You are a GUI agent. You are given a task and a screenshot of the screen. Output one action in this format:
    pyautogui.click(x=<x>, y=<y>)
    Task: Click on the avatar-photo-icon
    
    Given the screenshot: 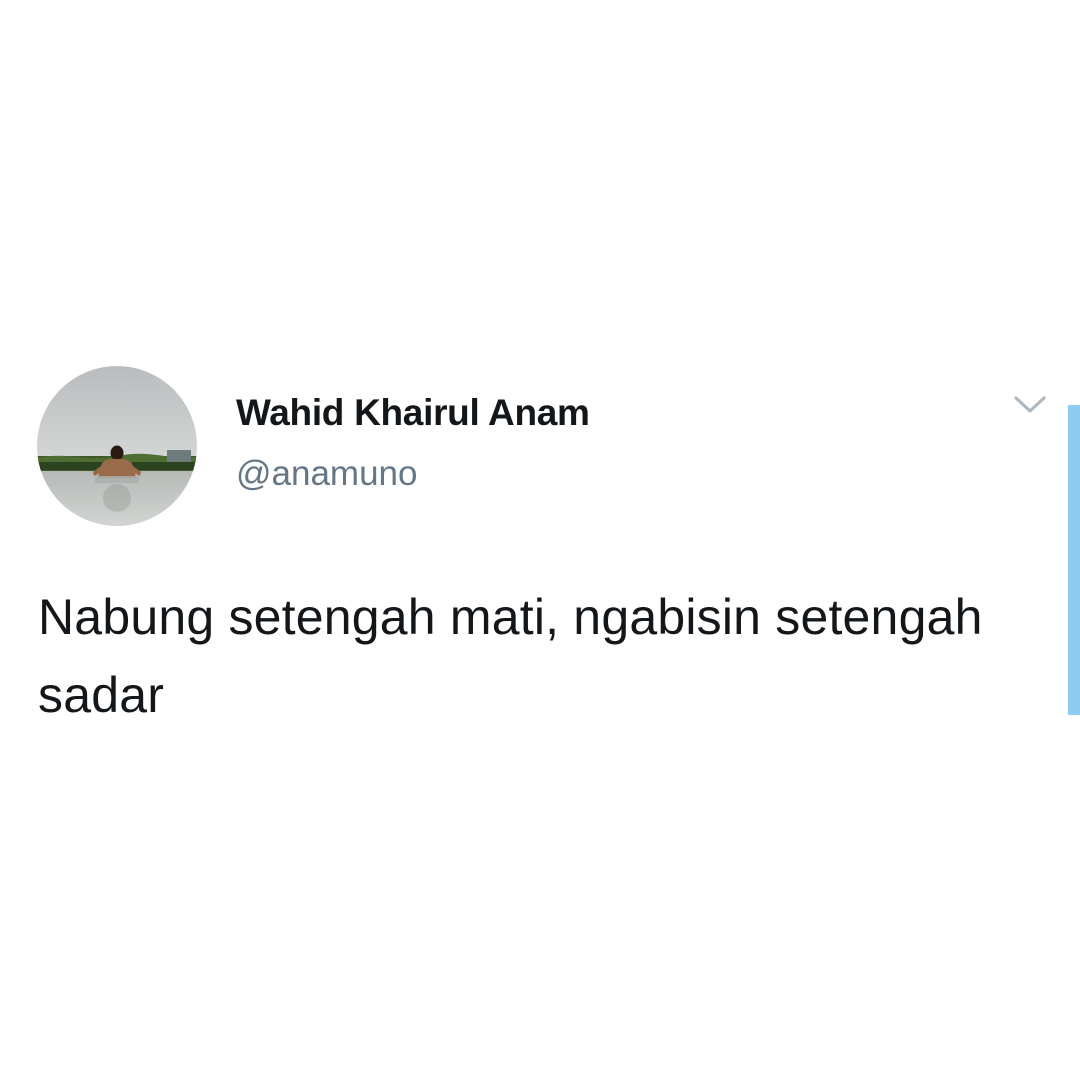 What is the action you would take?
    pyautogui.click(x=117, y=446)
    